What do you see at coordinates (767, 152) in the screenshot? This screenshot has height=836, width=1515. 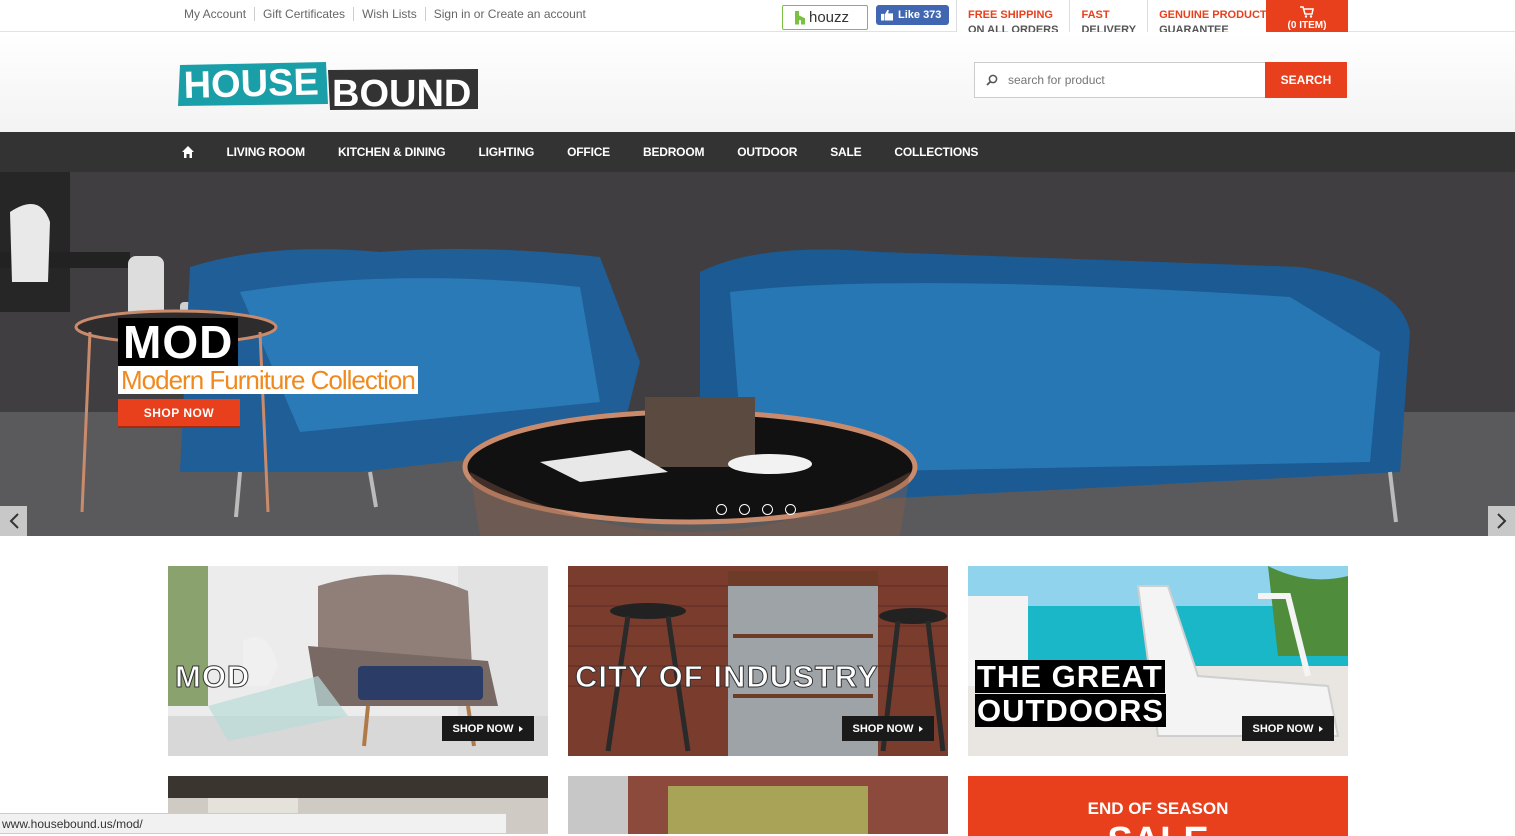 I see `nav-outdoor: OUTDOOR` at bounding box center [767, 152].